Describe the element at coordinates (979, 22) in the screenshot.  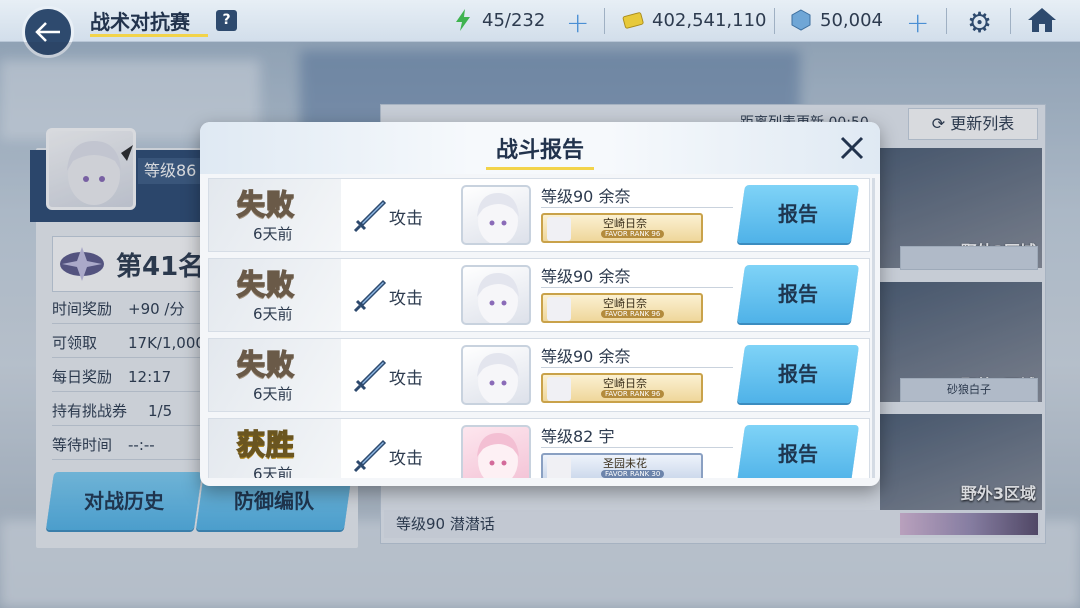
I see `gear-icon: ⚙` at that location.